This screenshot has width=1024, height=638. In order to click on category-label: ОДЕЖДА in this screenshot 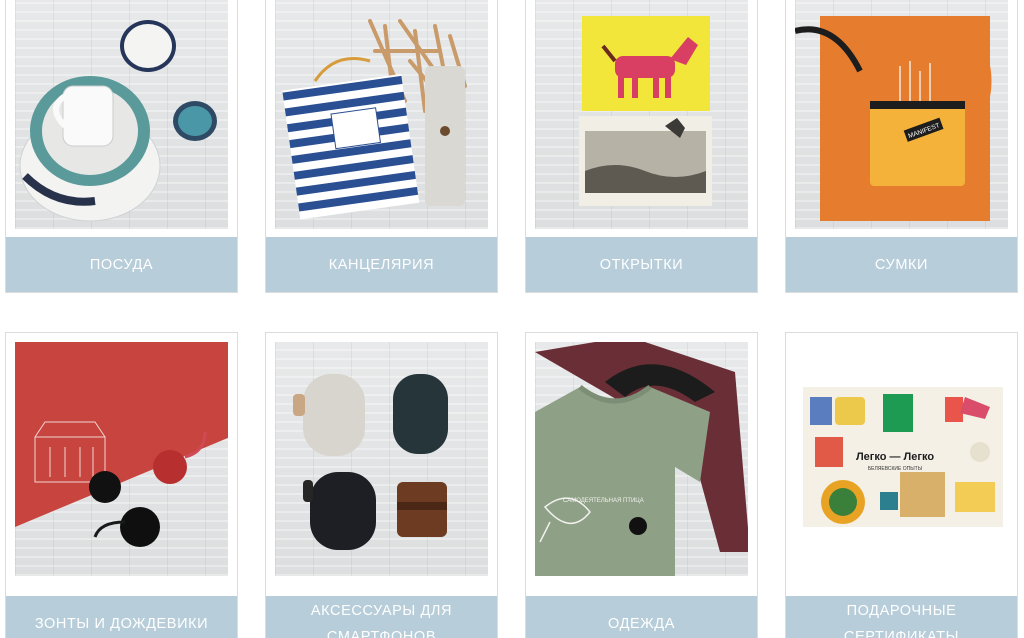, I will do `click(641, 617)`.